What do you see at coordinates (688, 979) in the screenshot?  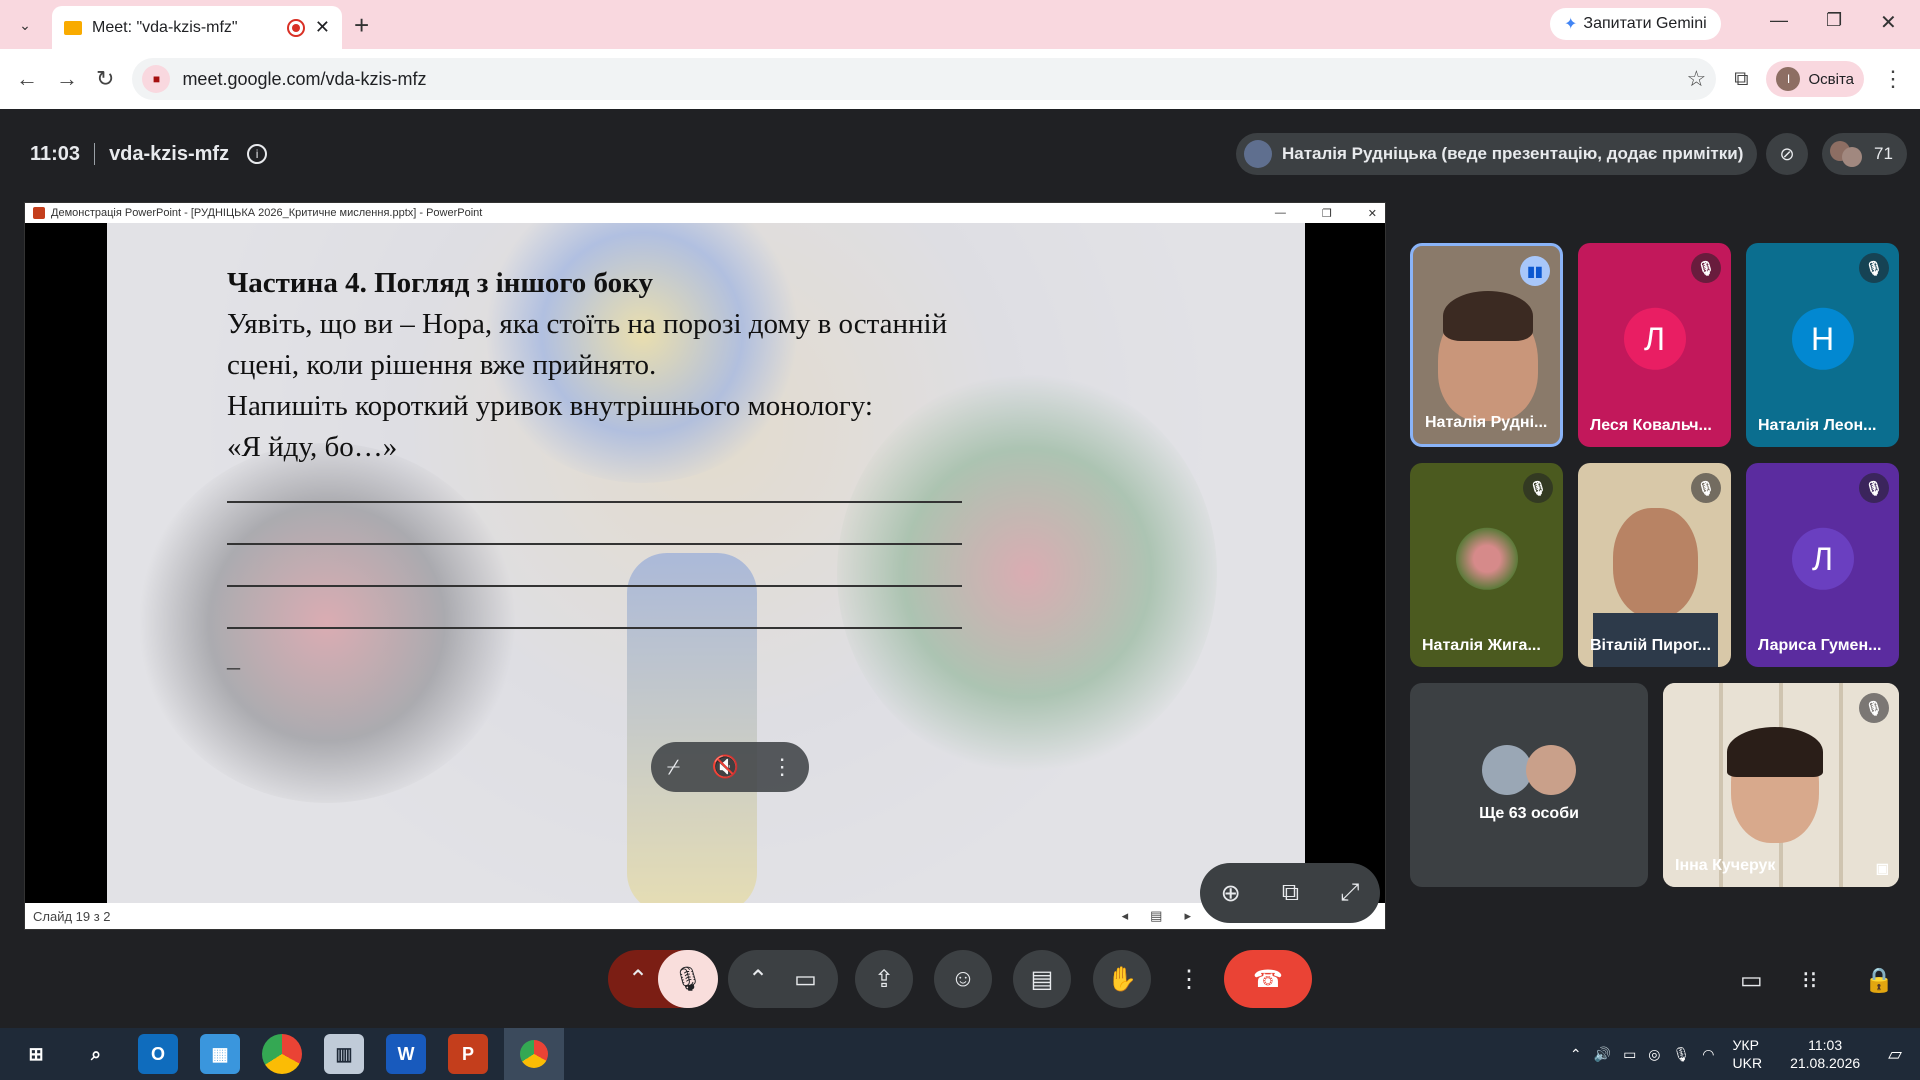 I see `mic-toggle-button: 🎙` at bounding box center [688, 979].